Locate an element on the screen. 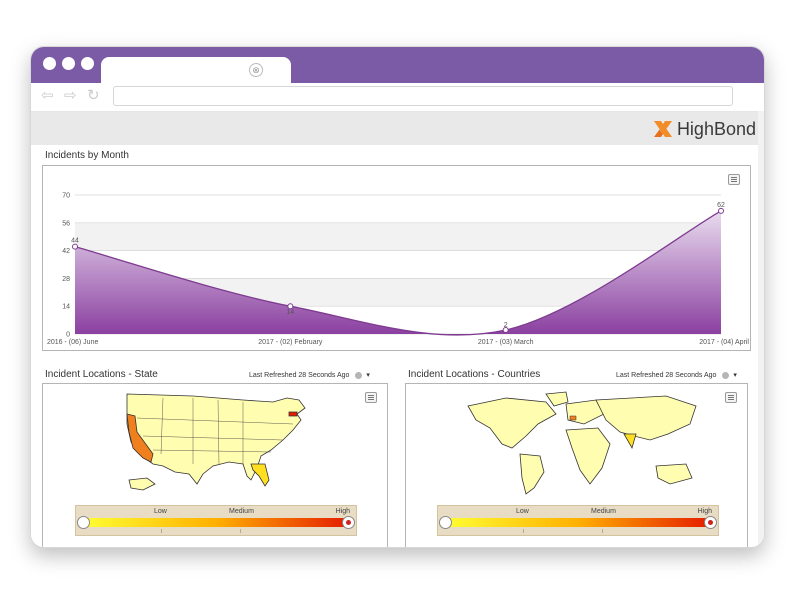  australia-shape is located at coordinates (674, 474).